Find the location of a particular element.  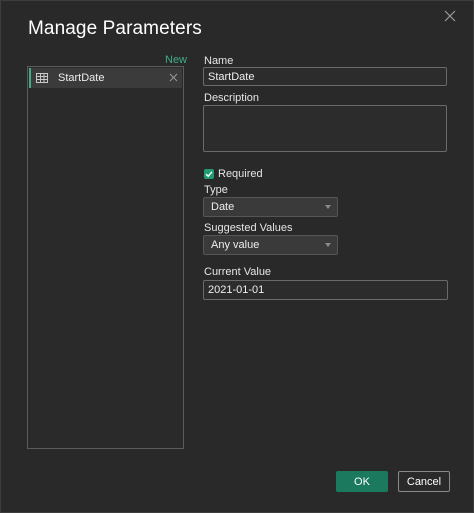

checkmark-icon is located at coordinates (209, 174).